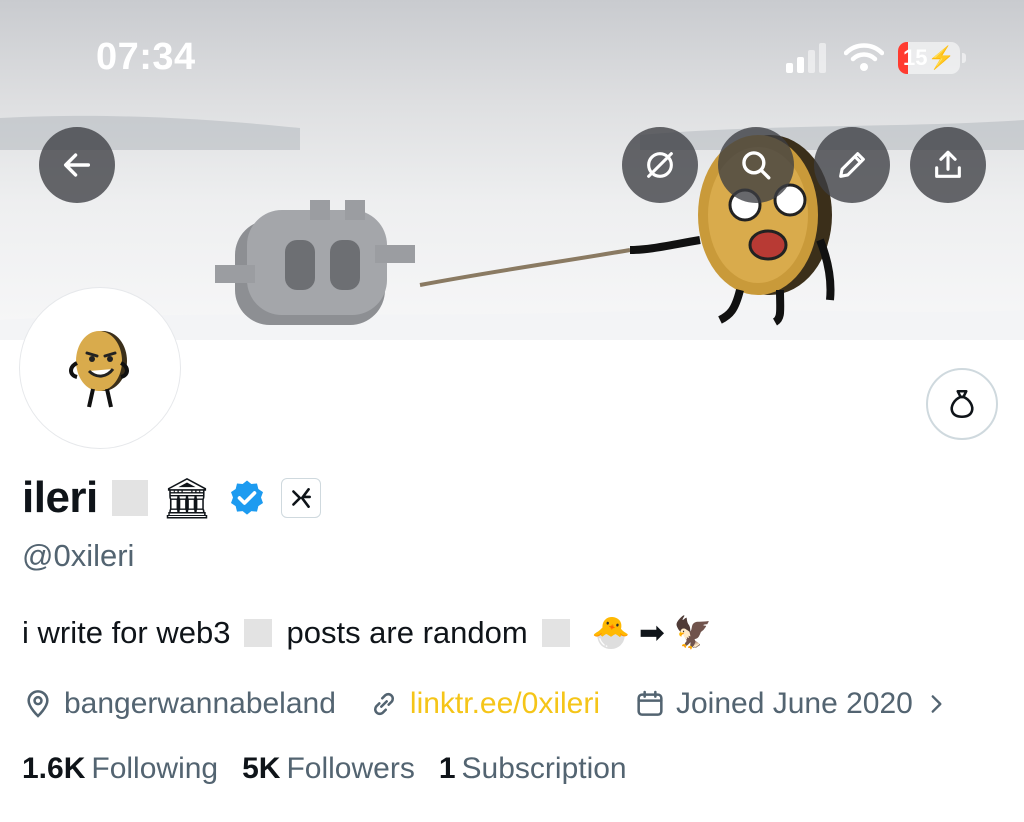  I want to click on following-label: Following, so click(155, 768).